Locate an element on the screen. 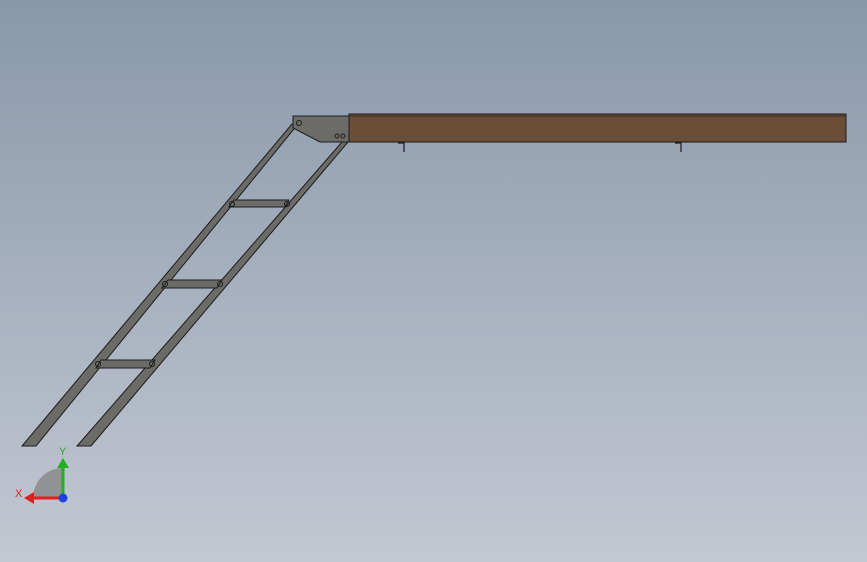 This screenshot has height=562, width=867. deck is located at coordinates (597, 132).